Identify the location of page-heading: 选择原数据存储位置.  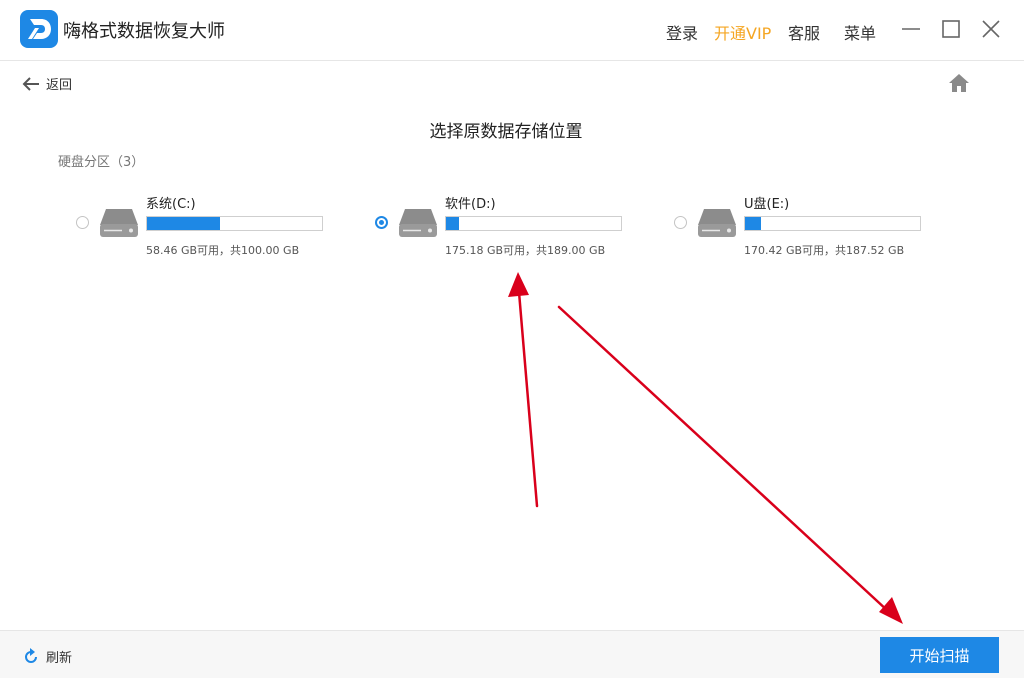
(506, 132).